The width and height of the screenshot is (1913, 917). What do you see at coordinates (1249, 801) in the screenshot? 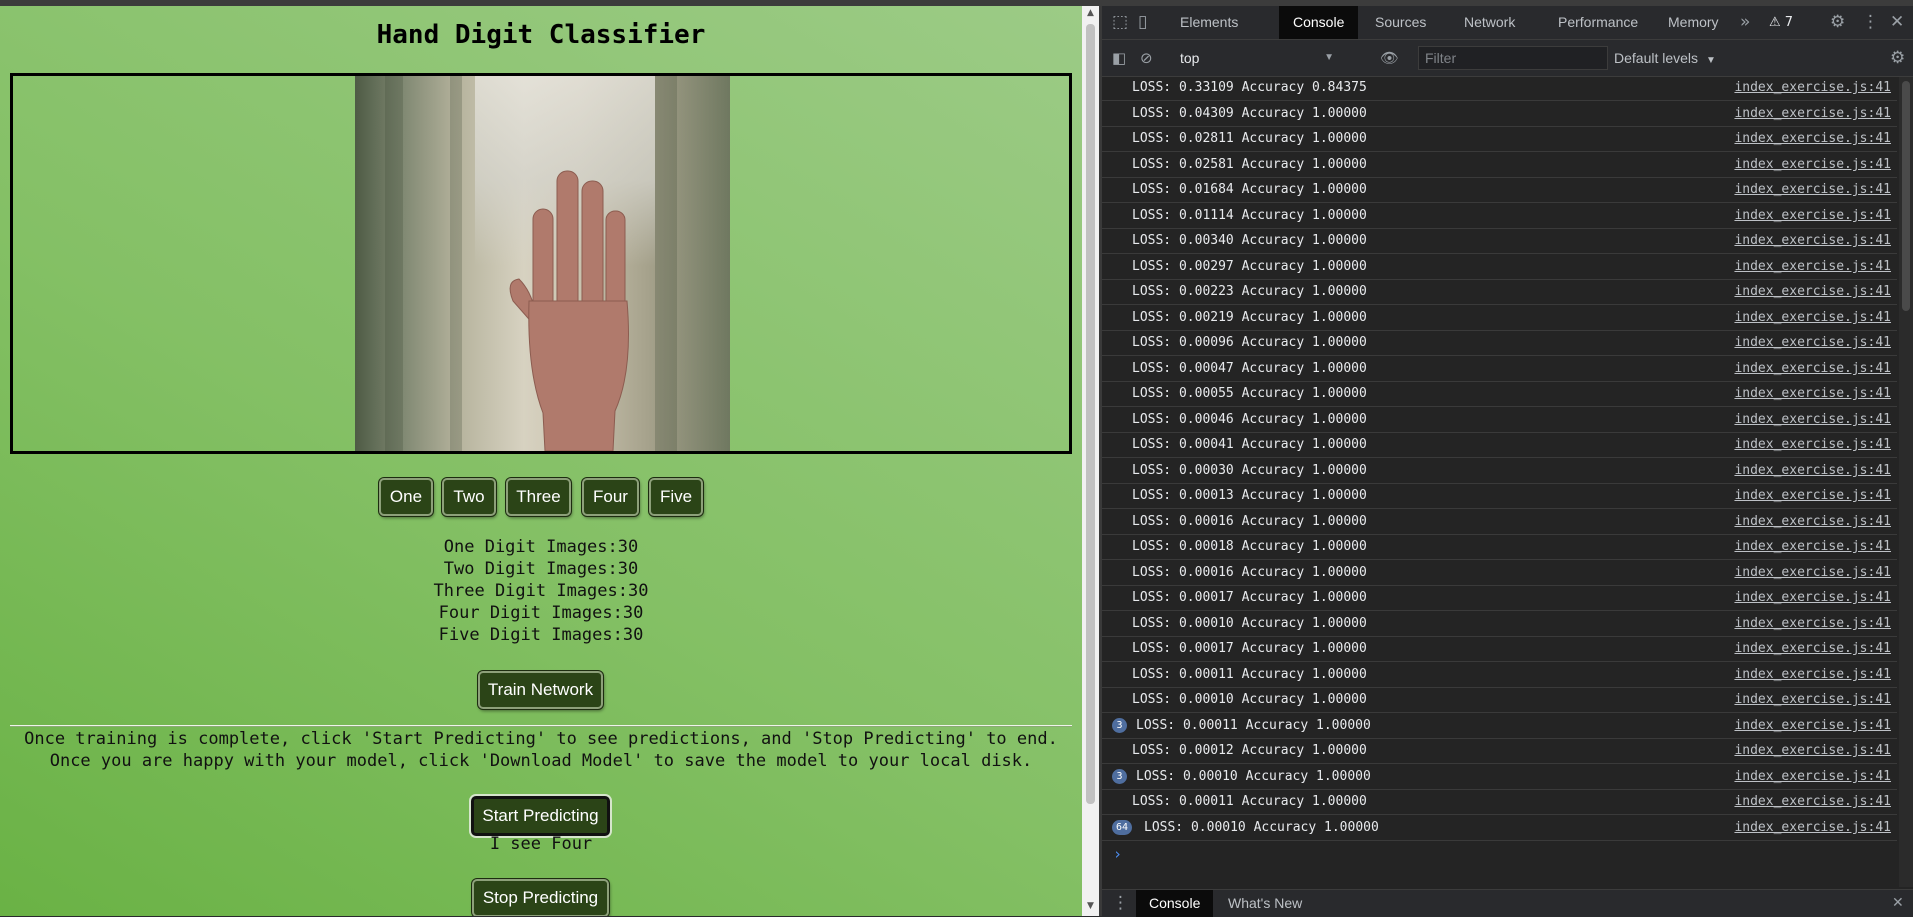
I see `console-log-message: LOSS: 0.00011 Accuracy 1.00000` at bounding box center [1249, 801].